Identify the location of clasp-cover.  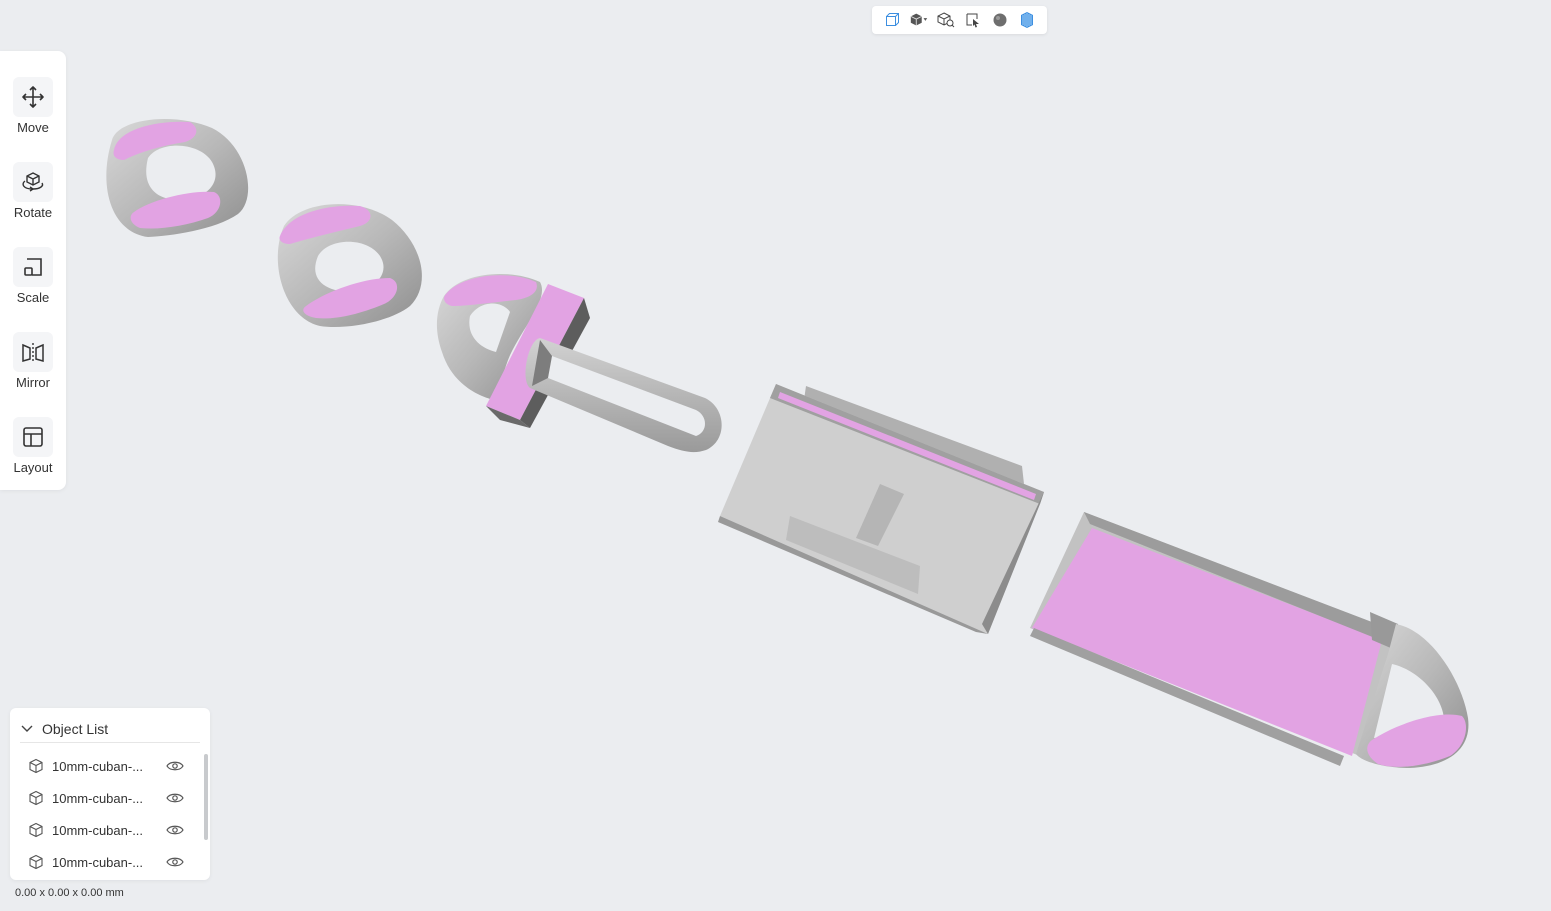
(1249, 640).